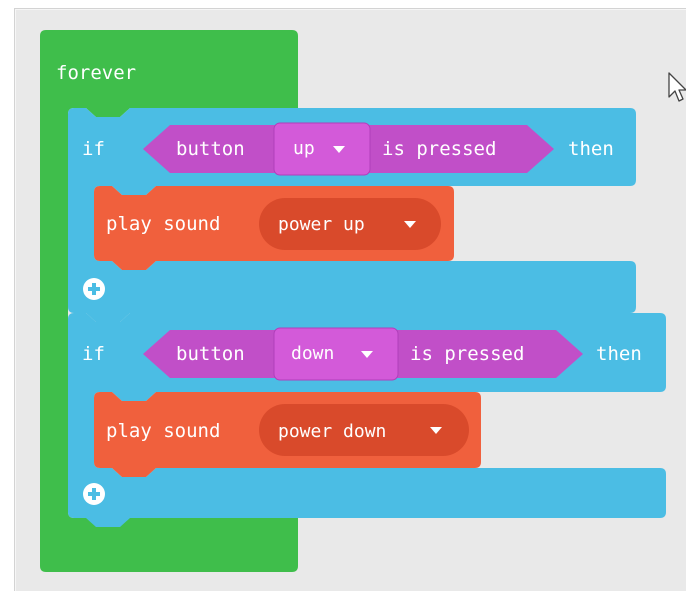  I want to click on sound-value-2: power down, so click(332, 431).